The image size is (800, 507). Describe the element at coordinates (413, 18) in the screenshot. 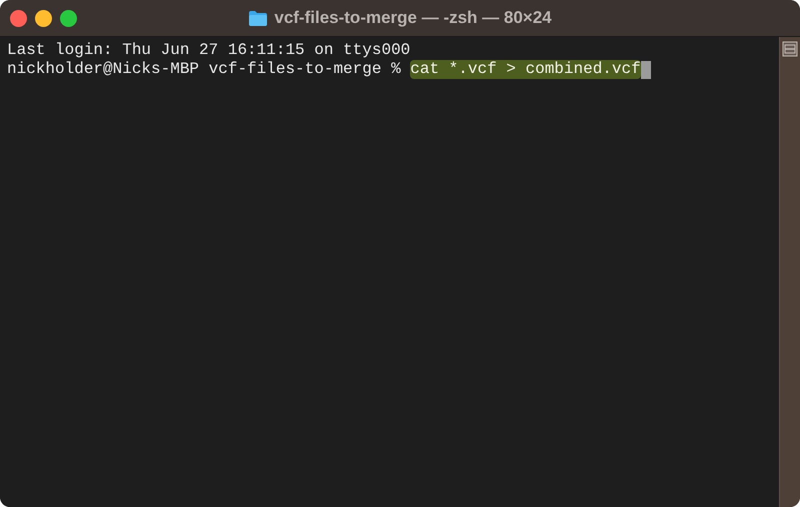

I see `window-title: vcf-files-to-merge — -zsh — 80×24` at that location.